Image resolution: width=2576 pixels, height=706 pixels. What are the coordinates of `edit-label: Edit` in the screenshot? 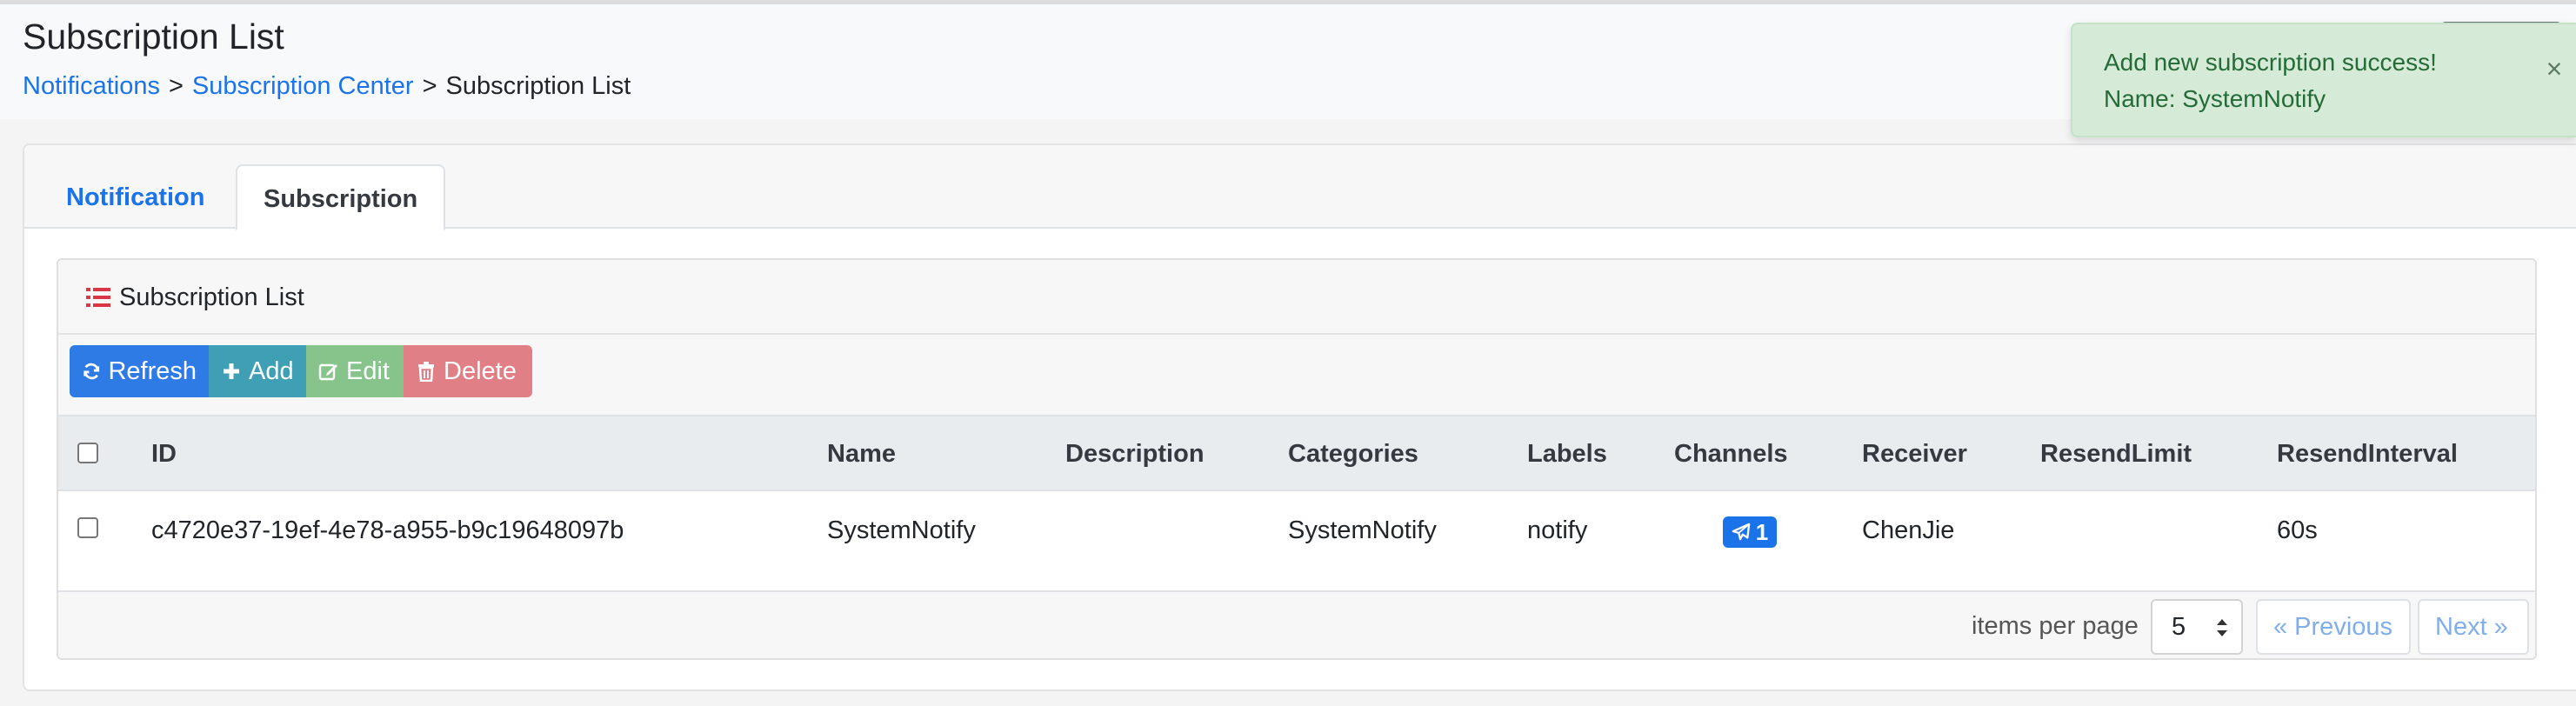 It's located at (368, 371).